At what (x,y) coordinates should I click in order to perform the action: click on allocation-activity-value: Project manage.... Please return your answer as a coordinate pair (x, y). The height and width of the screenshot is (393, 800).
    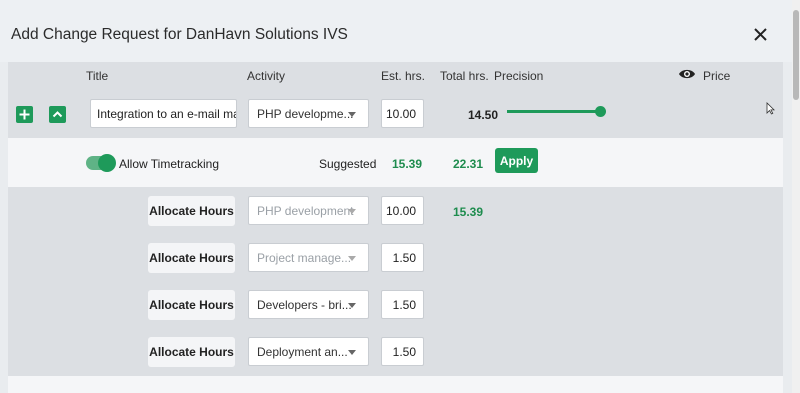
    Looking at the image, I should click on (304, 257).